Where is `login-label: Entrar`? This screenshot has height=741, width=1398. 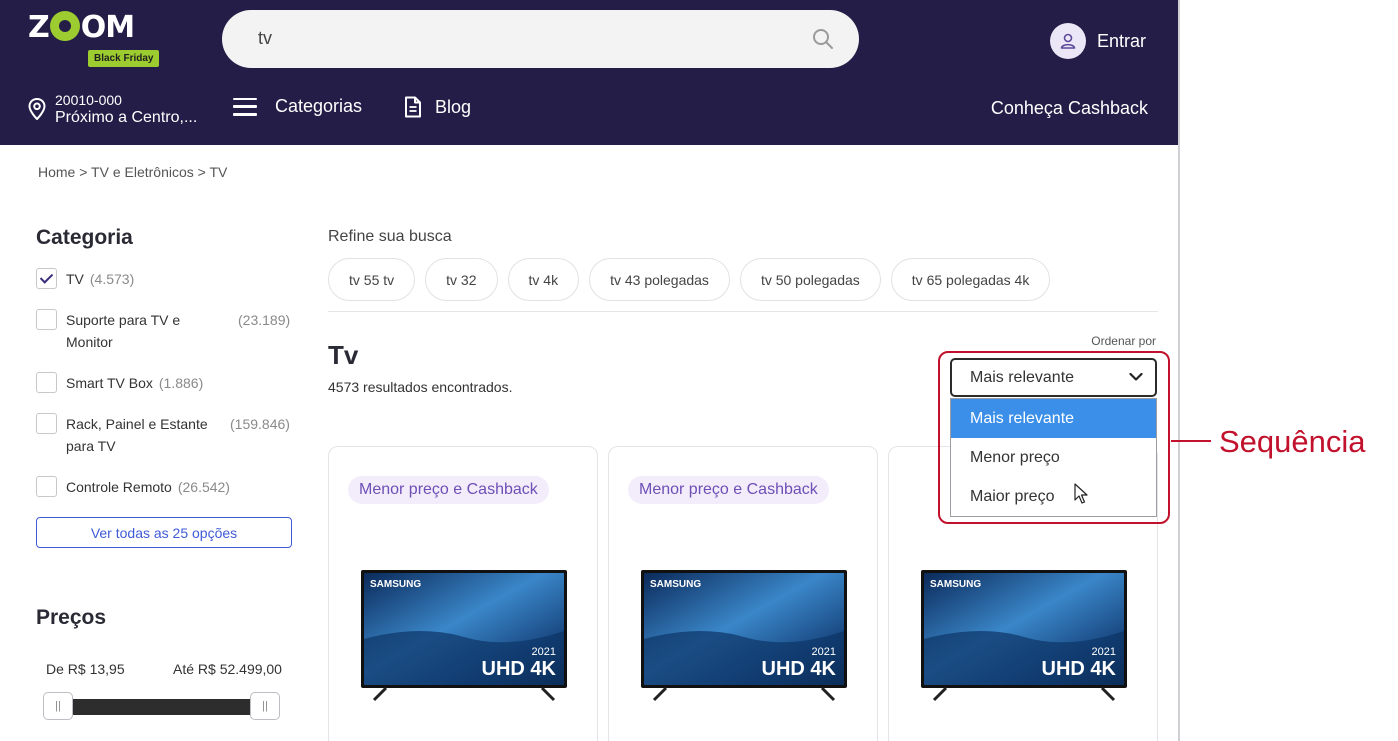 login-label: Entrar is located at coordinates (1122, 40).